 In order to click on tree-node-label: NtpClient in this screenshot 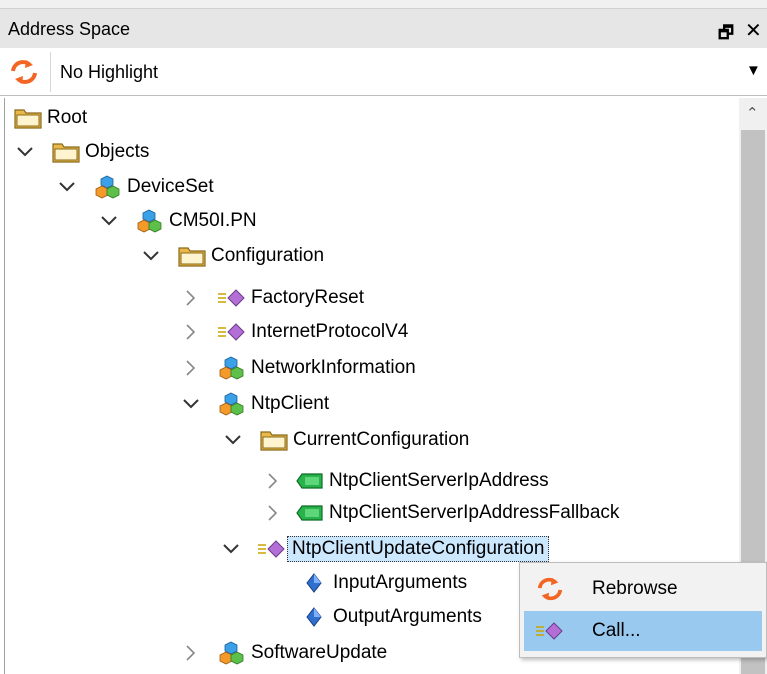, I will do `click(290, 403)`.